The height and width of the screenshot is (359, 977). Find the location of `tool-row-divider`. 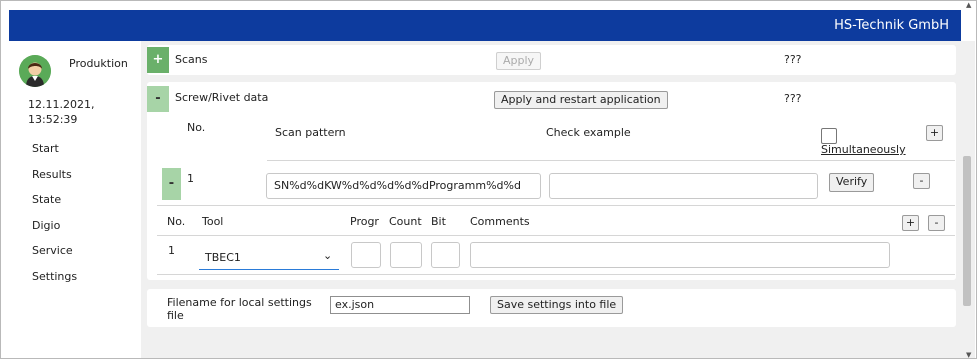

tool-row-divider is located at coordinates (556, 274).